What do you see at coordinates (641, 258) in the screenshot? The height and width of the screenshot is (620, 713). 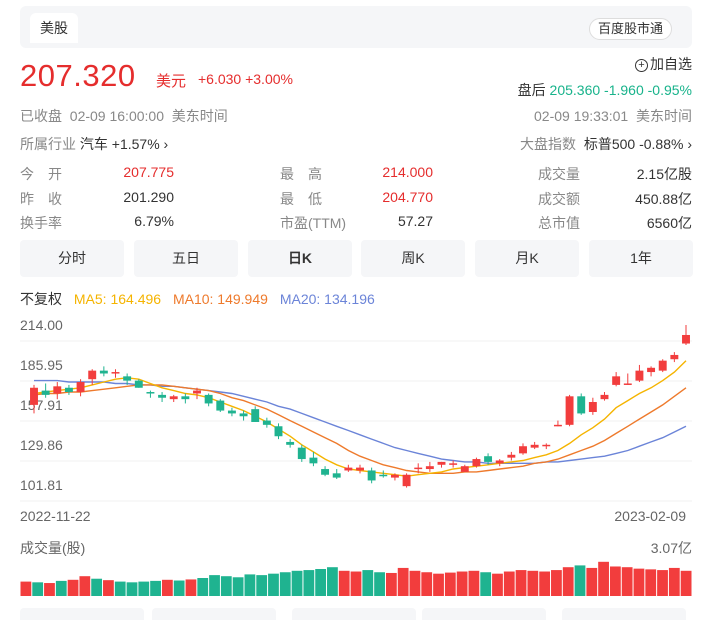 I see `tab-period: 1年` at bounding box center [641, 258].